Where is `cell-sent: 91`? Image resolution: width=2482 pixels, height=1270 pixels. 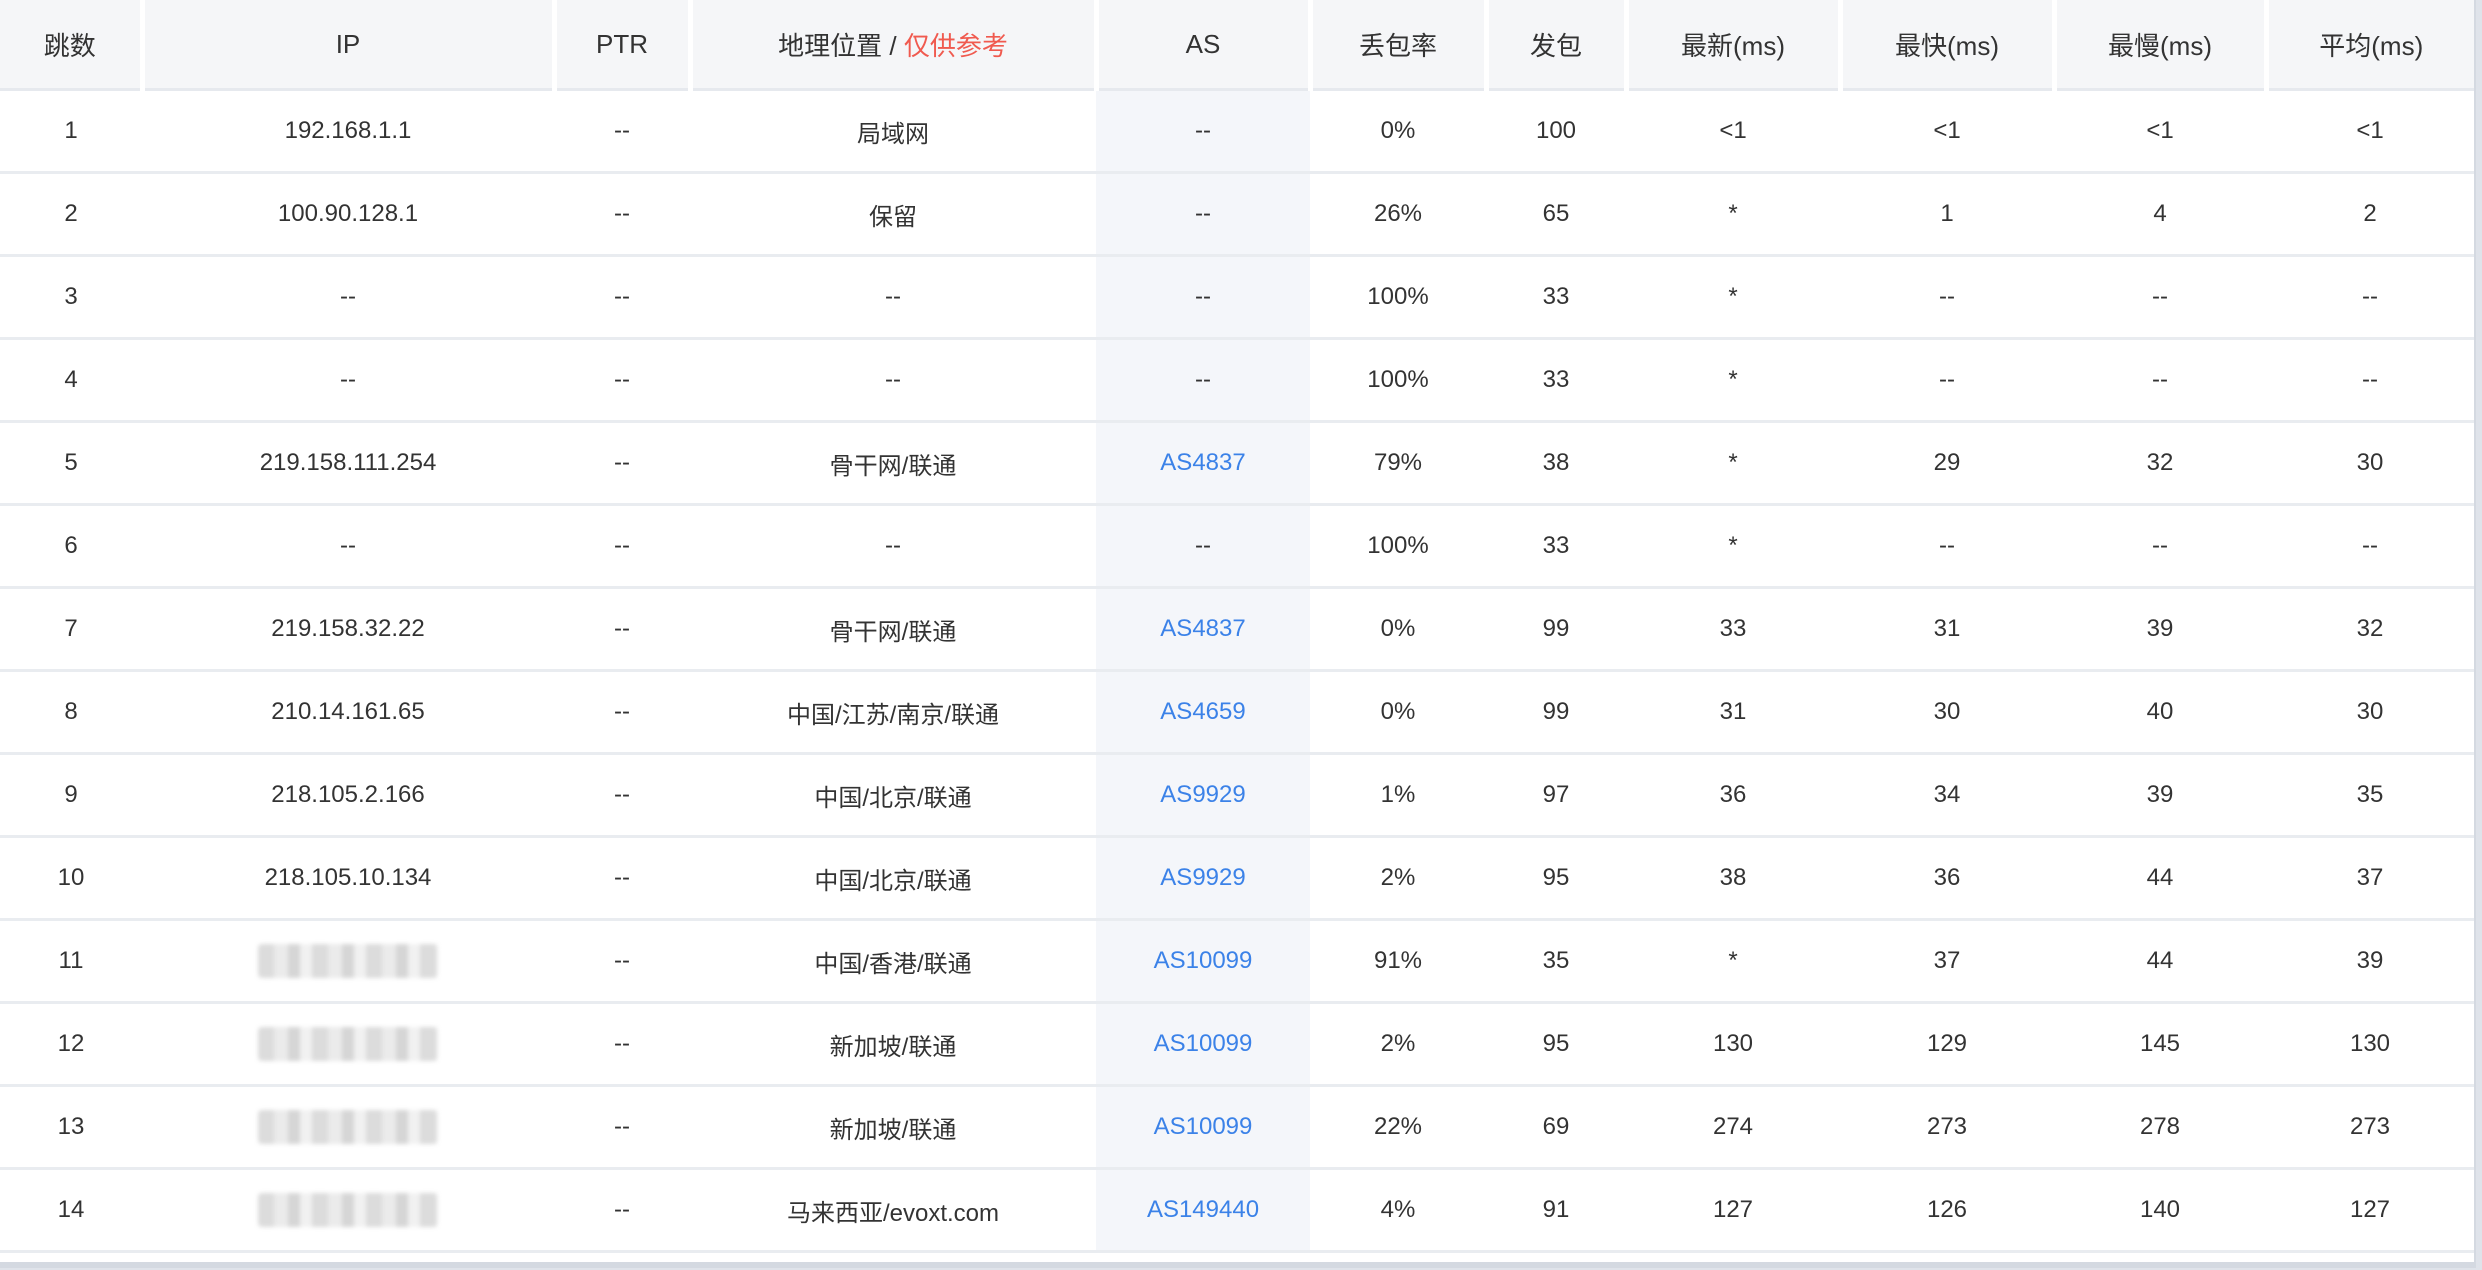
cell-sent: 91 is located at coordinates (1556, 1210).